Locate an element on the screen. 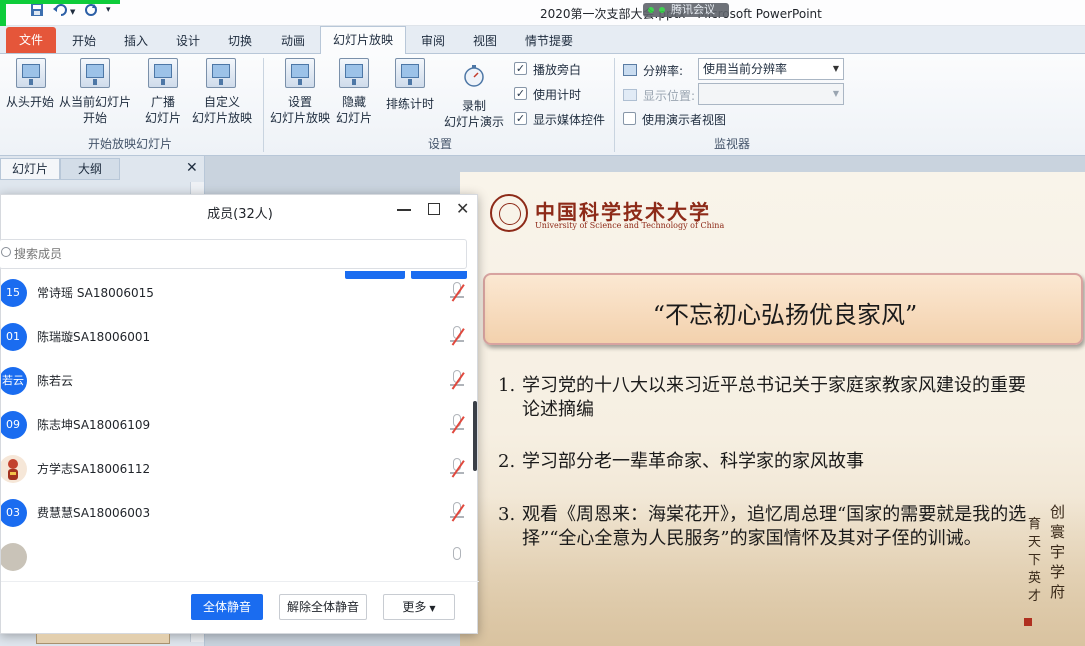 This screenshot has height=646, width=1085. record-label-1: 录制 is located at coordinates (473, 106).